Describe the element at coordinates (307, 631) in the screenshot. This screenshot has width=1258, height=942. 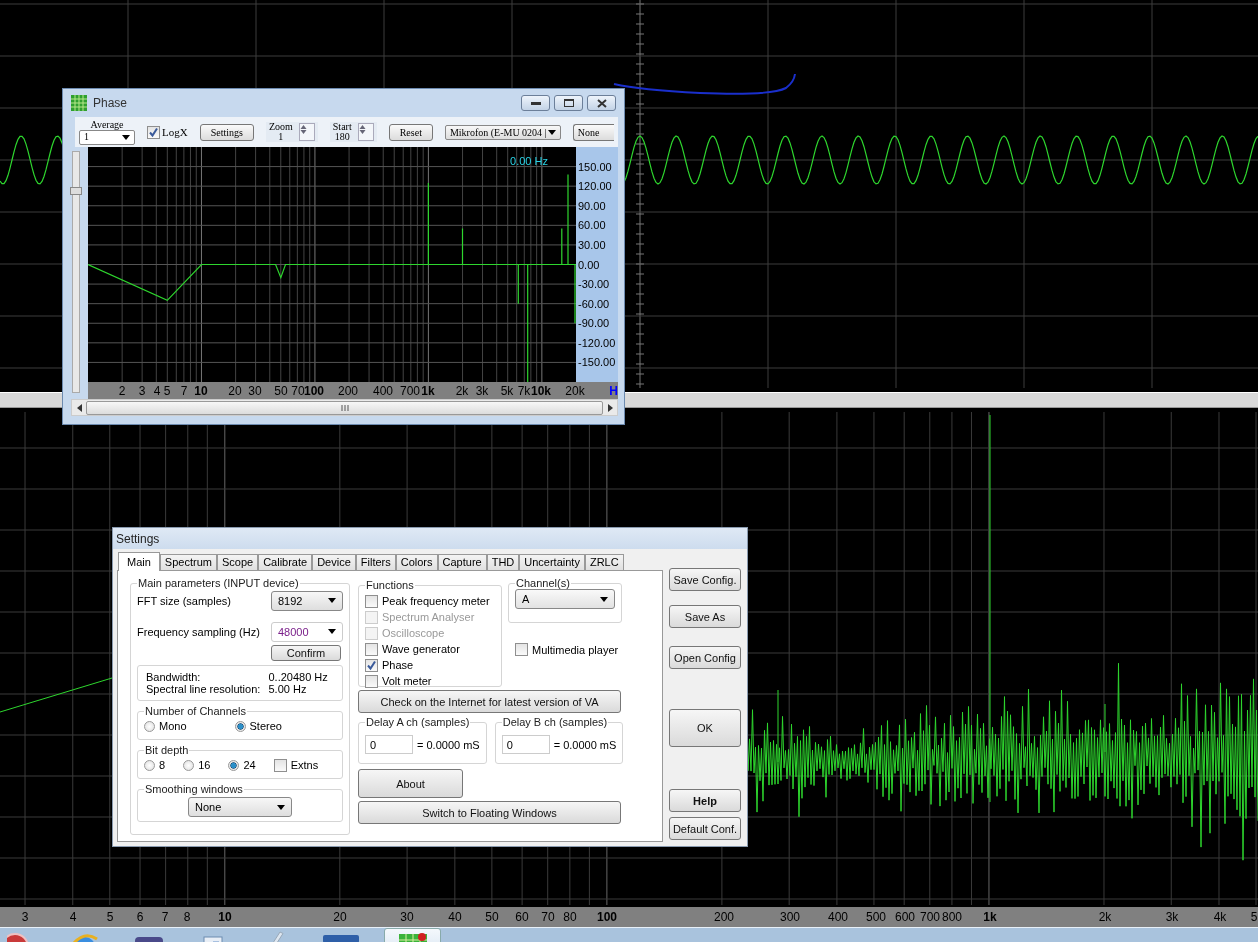
I see `sampling-combo: 48000` at that location.